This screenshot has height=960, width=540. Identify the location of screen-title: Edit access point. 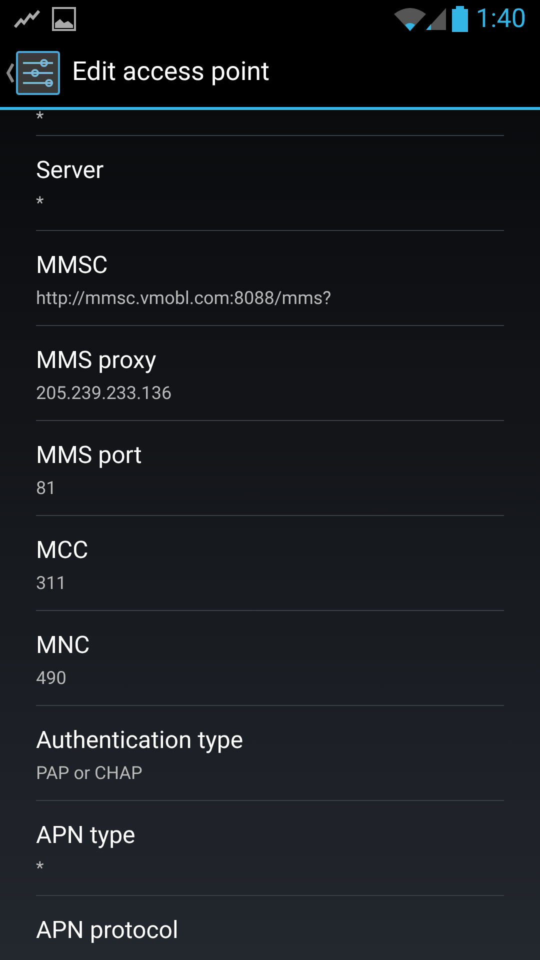
(171, 72).